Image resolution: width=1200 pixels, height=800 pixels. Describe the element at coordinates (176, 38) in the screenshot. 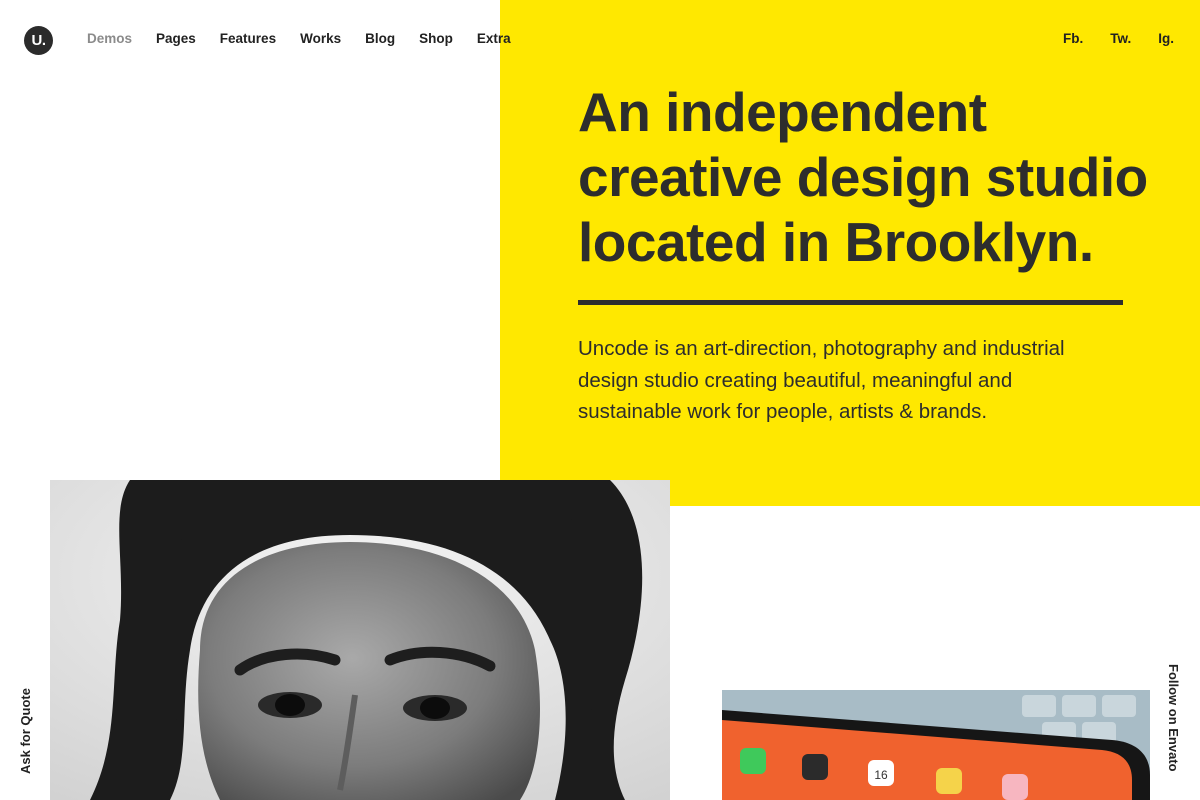

I see `nav-item-pages: Pages` at that location.